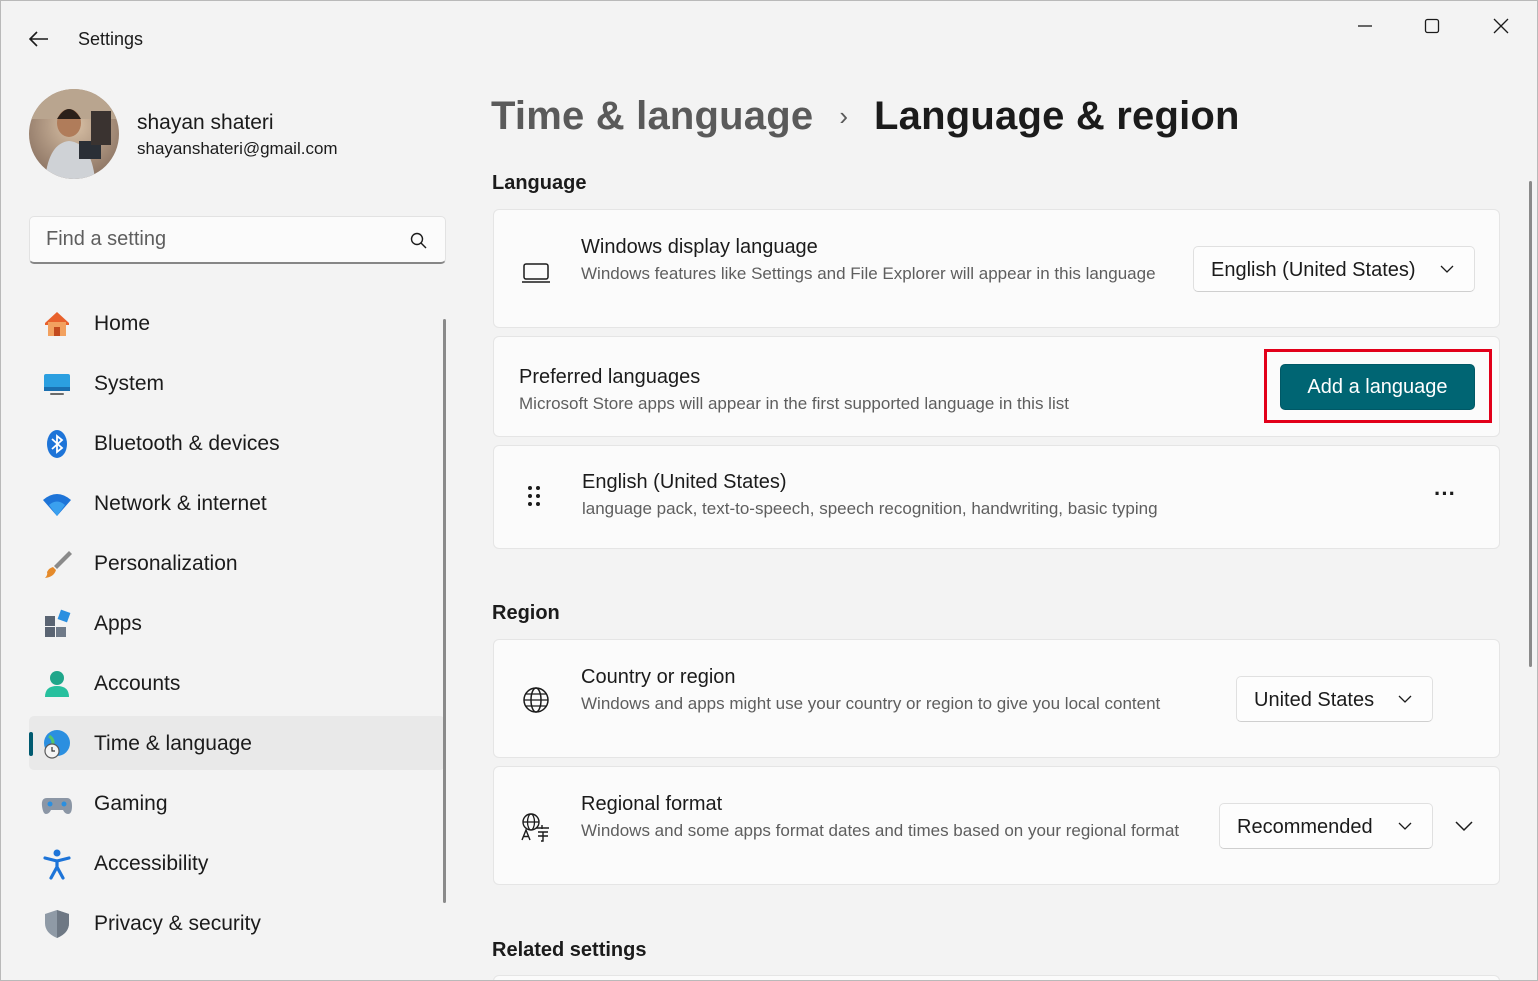  What do you see at coordinates (180, 503) in the screenshot?
I see `sidebar-item-label: Network & internet` at bounding box center [180, 503].